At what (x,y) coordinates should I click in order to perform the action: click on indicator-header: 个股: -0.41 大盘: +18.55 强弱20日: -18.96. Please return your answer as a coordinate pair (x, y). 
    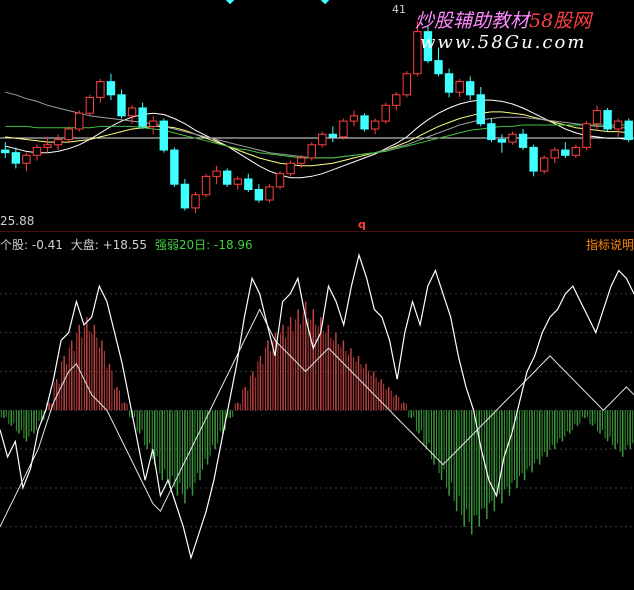
    Looking at the image, I should click on (128, 244).